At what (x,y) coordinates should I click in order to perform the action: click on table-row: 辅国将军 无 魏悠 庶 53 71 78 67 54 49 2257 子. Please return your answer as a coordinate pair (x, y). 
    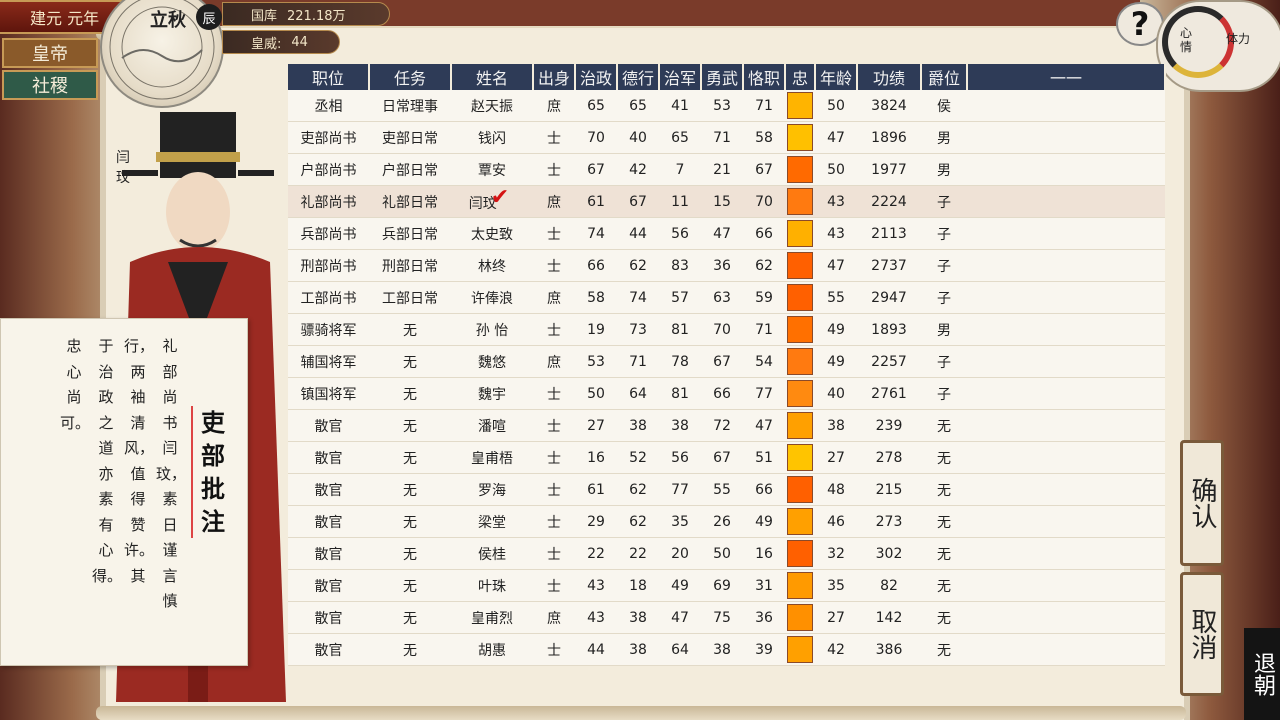
    Looking at the image, I should click on (726, 361).